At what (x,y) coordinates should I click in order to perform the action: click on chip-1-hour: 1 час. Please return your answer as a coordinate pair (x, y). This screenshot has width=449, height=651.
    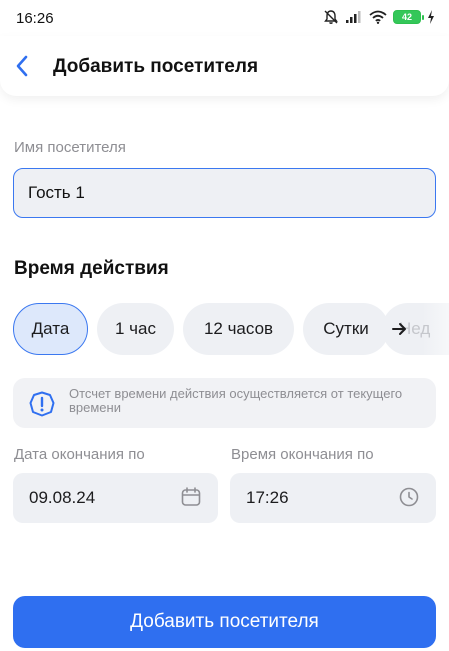
    Looking at the image, I should click on (135, 329).